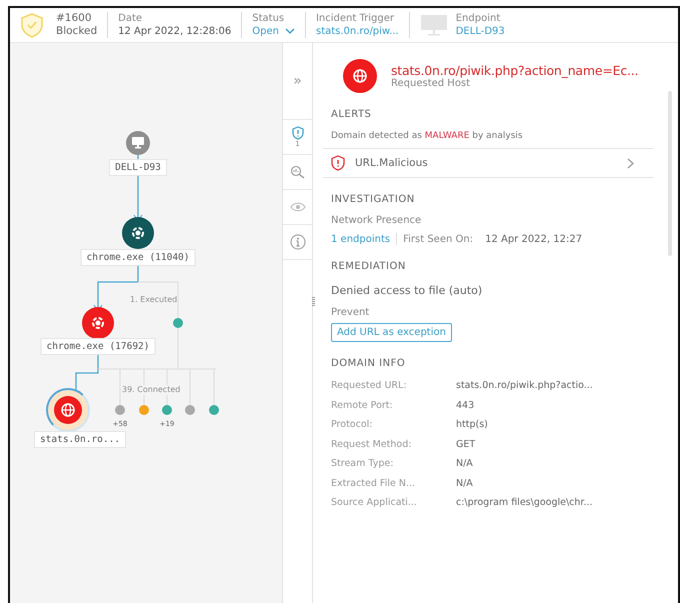 This screenshot has width=680, height=603. What do you see at coordinates (298, 242) in the screenshot?
I see `info-icon` at bounding box center [298, 242].